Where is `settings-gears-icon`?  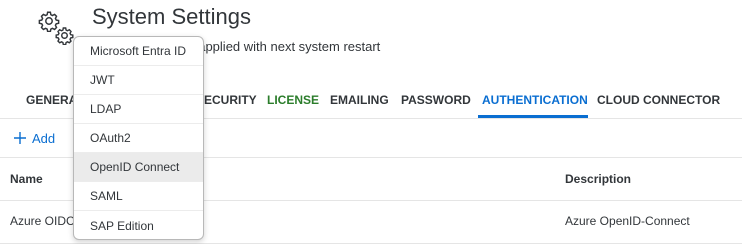
settings-gears-icon is located at coordinates (58, 30).